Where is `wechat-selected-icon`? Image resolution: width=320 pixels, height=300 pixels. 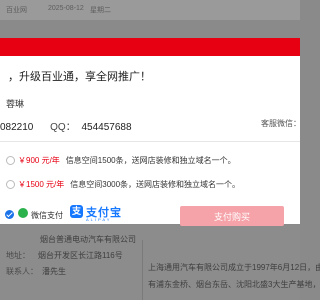 wechat-selected-icon is located at coordinates (9, 214).